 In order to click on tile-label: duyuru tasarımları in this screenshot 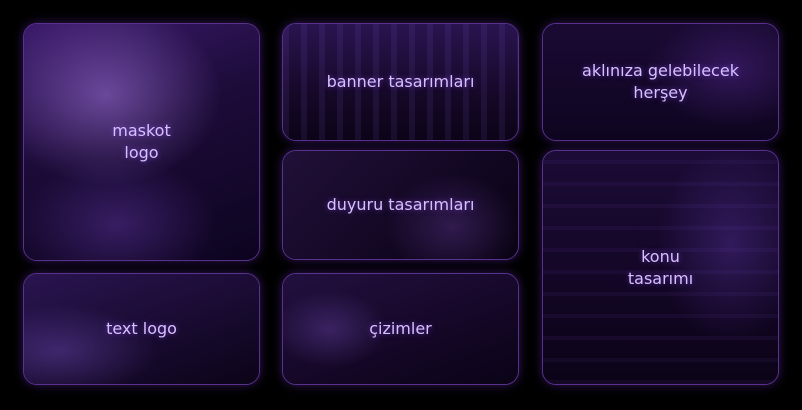, I will do `click(400, 204)`.